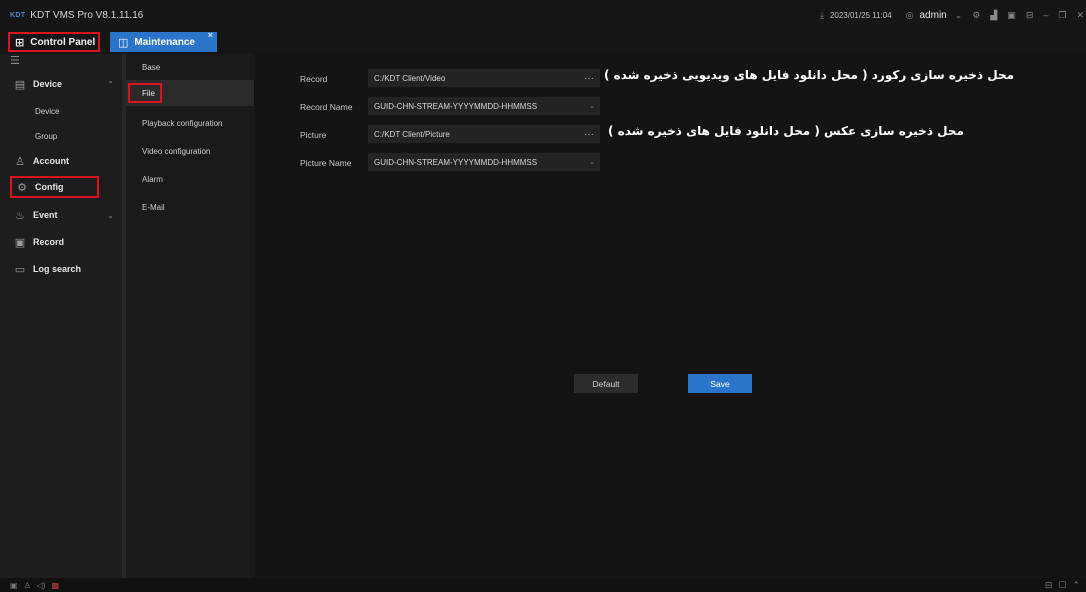 This screenshot has width=1086, height=592. I want to click on sidebar-subitem-device: Device, so click(61, 111).